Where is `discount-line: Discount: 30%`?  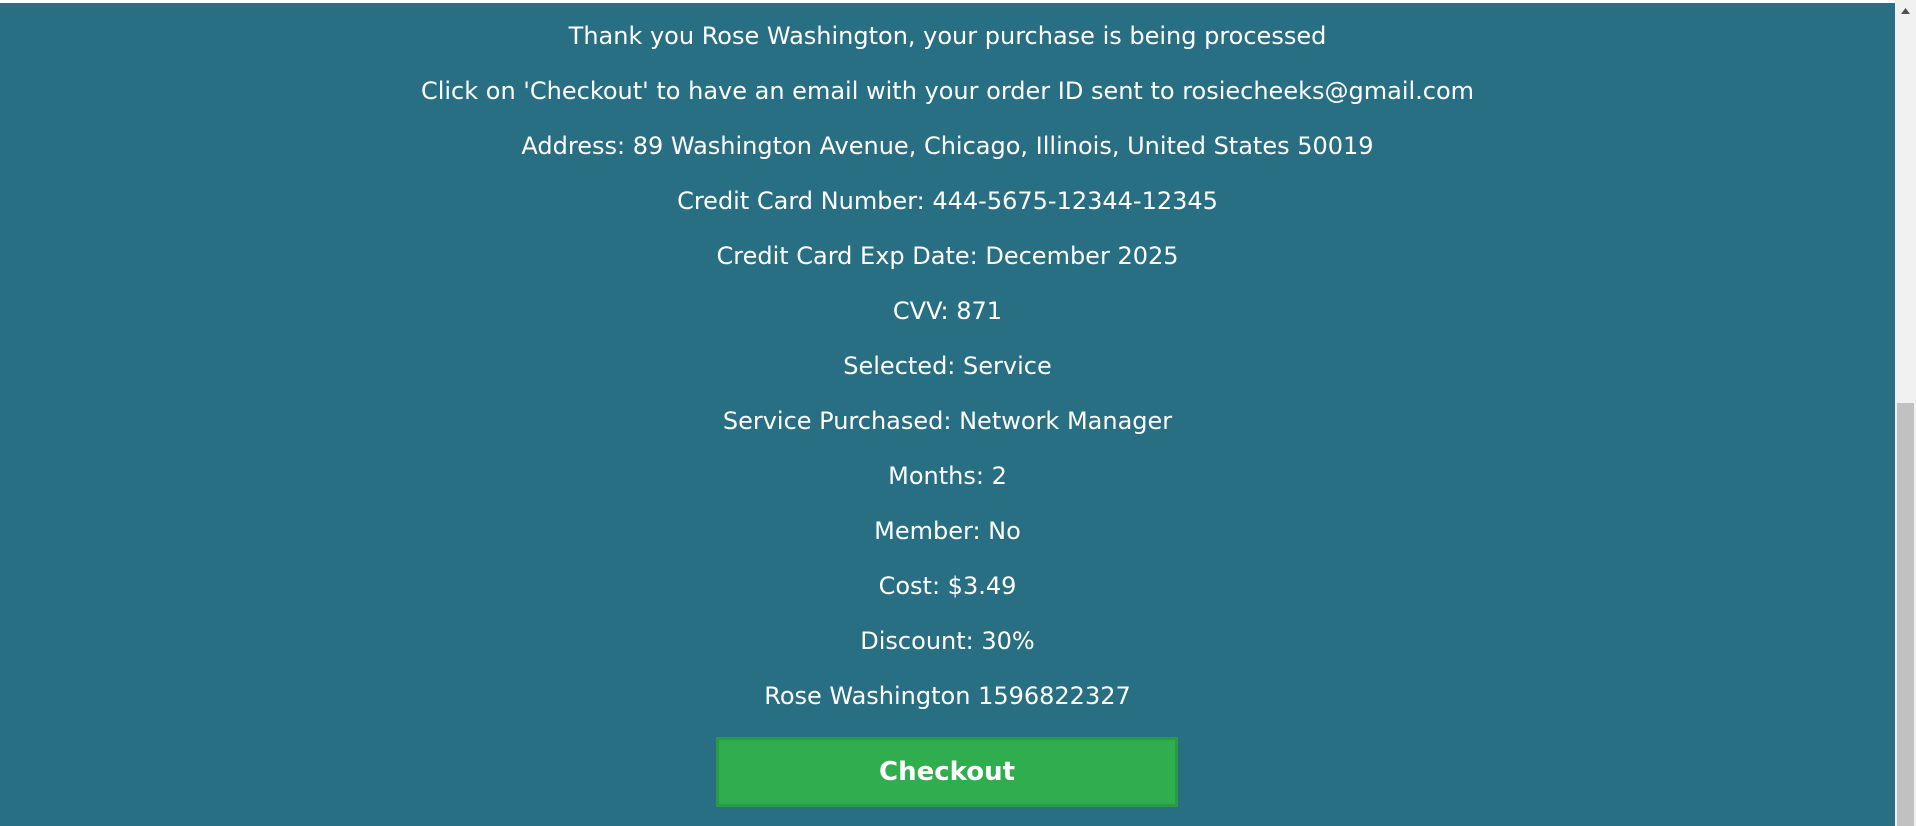 discount-line: Discount: 30% is located at coordinates (947, 641).